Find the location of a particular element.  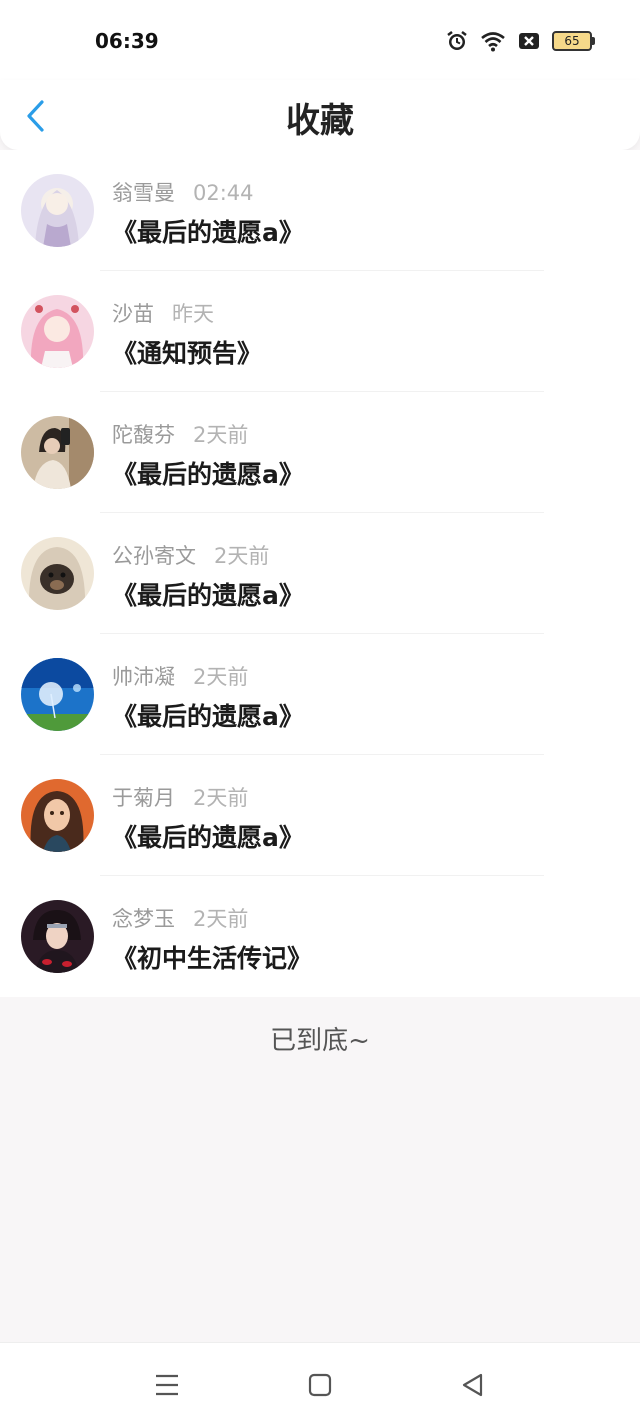

list-item: 念梦玉 2天前 《初中生活传记》 is located at coordinates (320, 936).